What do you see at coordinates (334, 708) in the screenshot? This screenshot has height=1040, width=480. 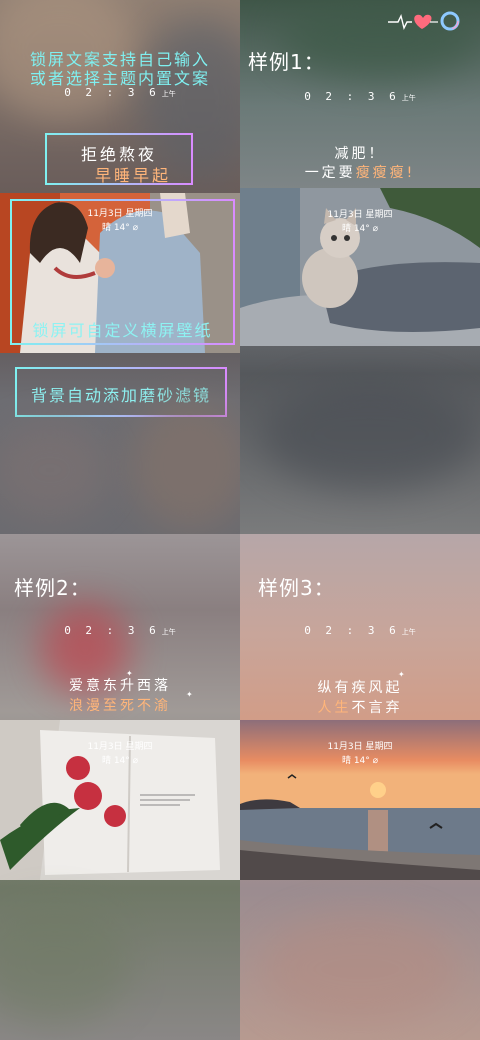 I see `quote-line2-emphasis: 人生` at bounding box center [334, 708].